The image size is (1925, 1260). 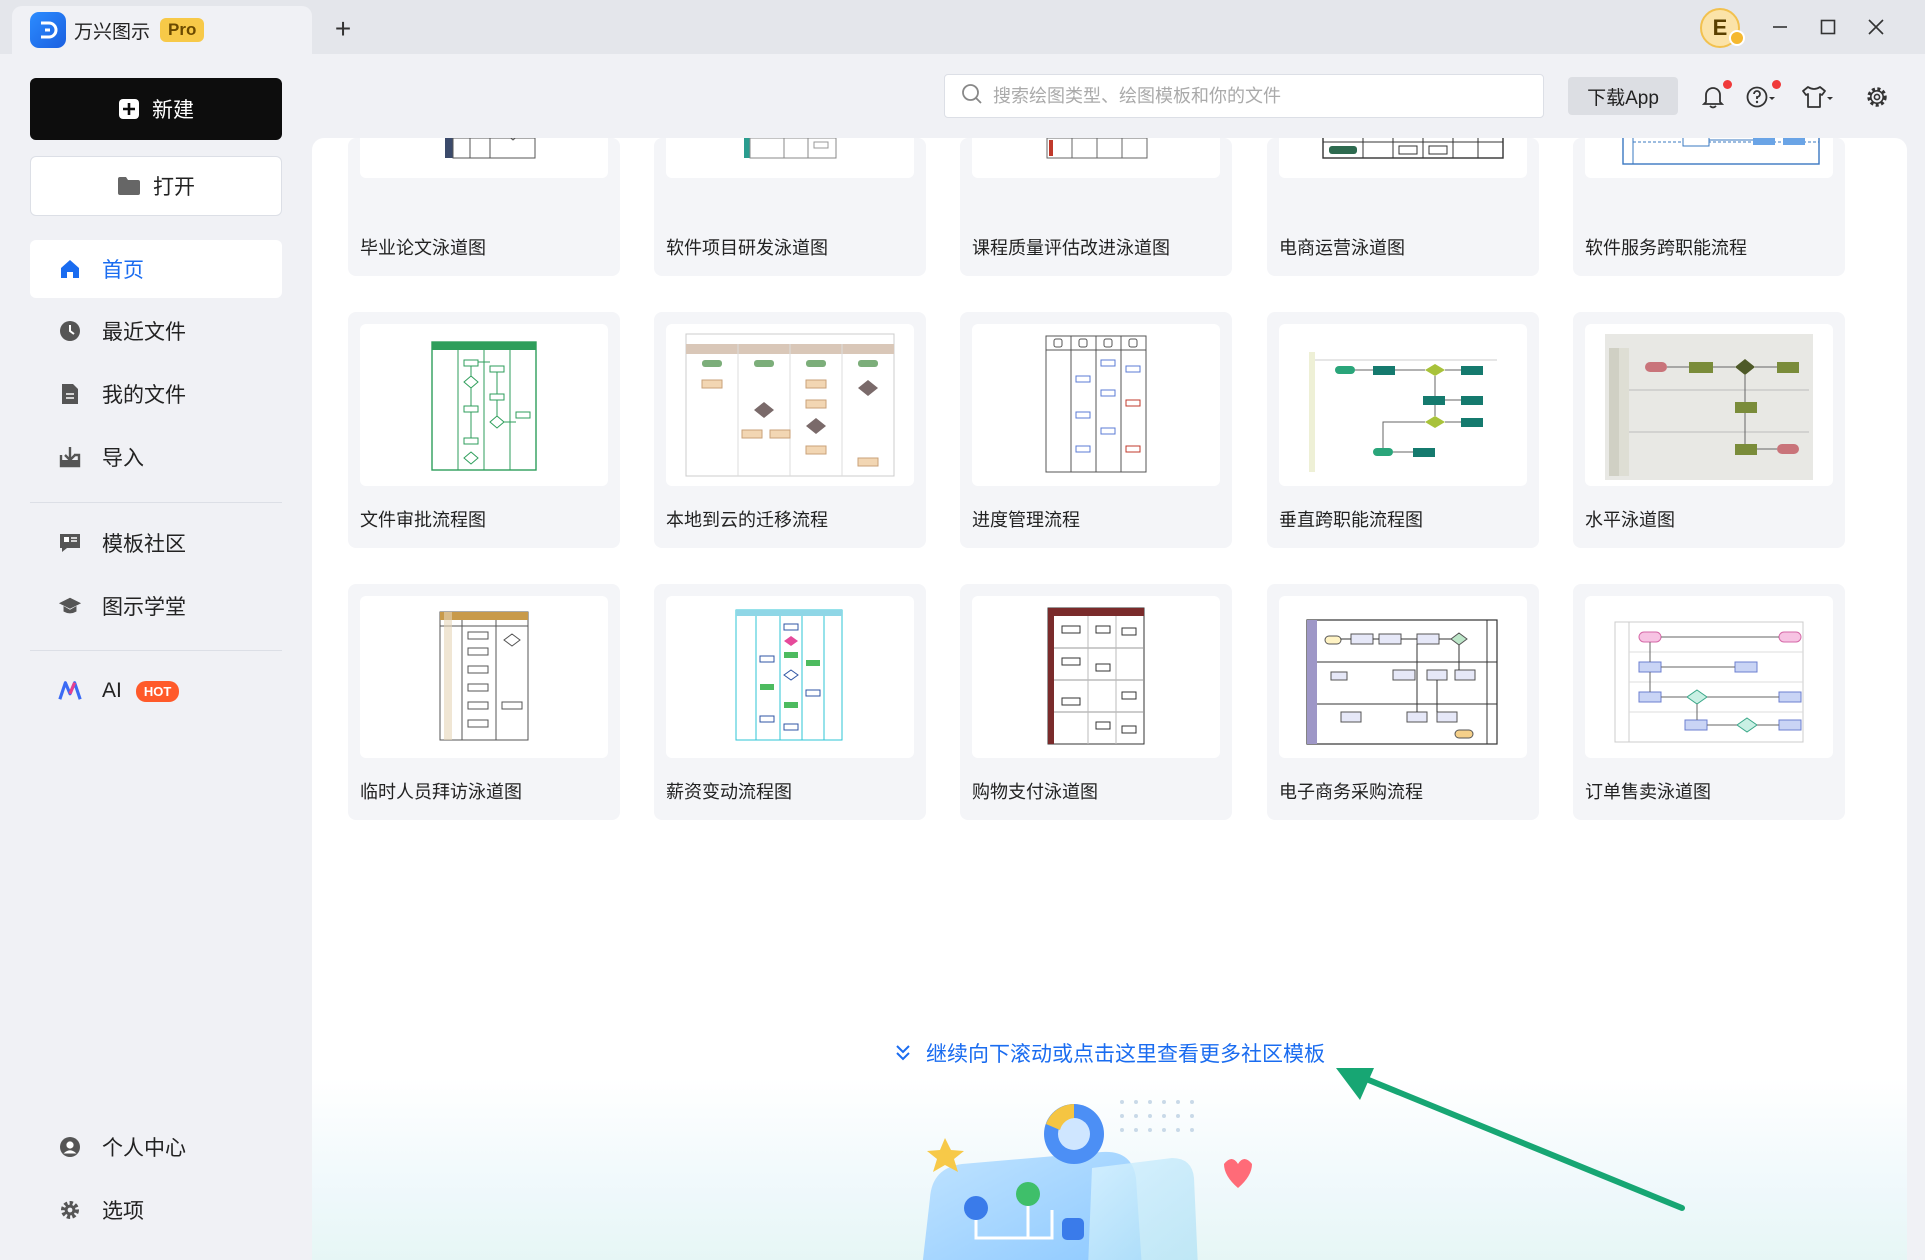 What do you see at coordinates (1263, 96) in the screenshot?
I see `search-input` at bounding box center [1263, 96].